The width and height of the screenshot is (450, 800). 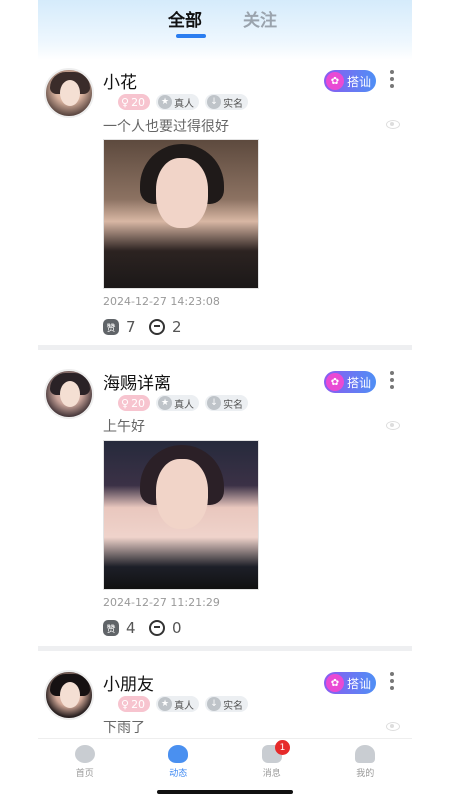 I want to click on like-button: 赞7, so click(x=119, y=327).